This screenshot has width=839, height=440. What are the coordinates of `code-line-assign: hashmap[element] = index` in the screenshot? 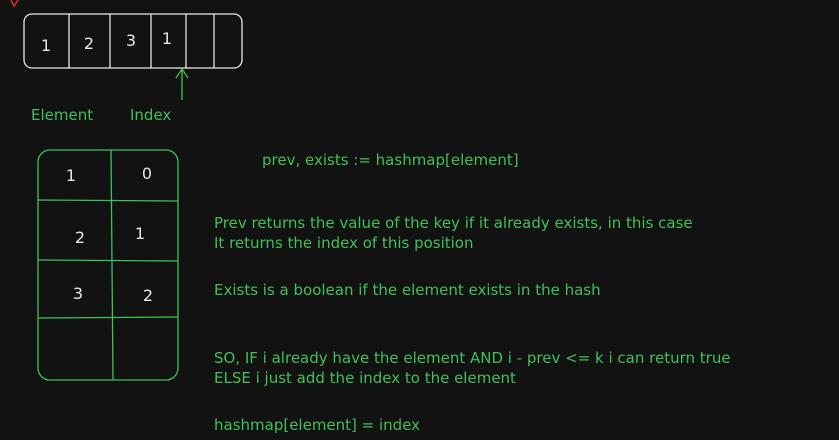 It's located at (317, 425).